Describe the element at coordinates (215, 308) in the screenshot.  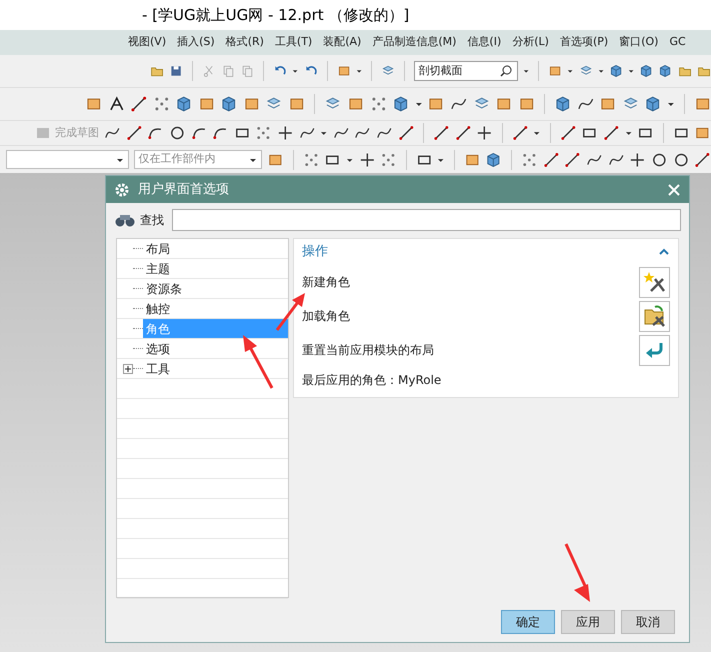
I see `tree-item: 触控` at that location.